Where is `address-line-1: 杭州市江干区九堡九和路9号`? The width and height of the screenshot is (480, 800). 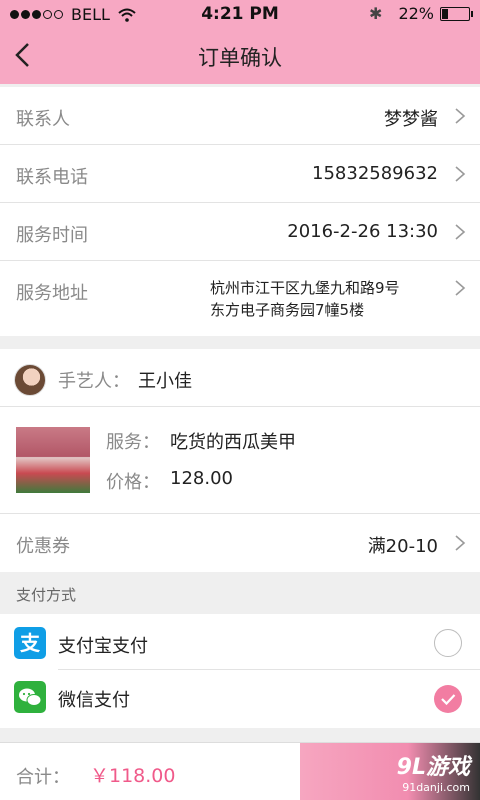 address-line-1: 杭州市江干区九堡九和路9号 is located at coordinates (305, 288).